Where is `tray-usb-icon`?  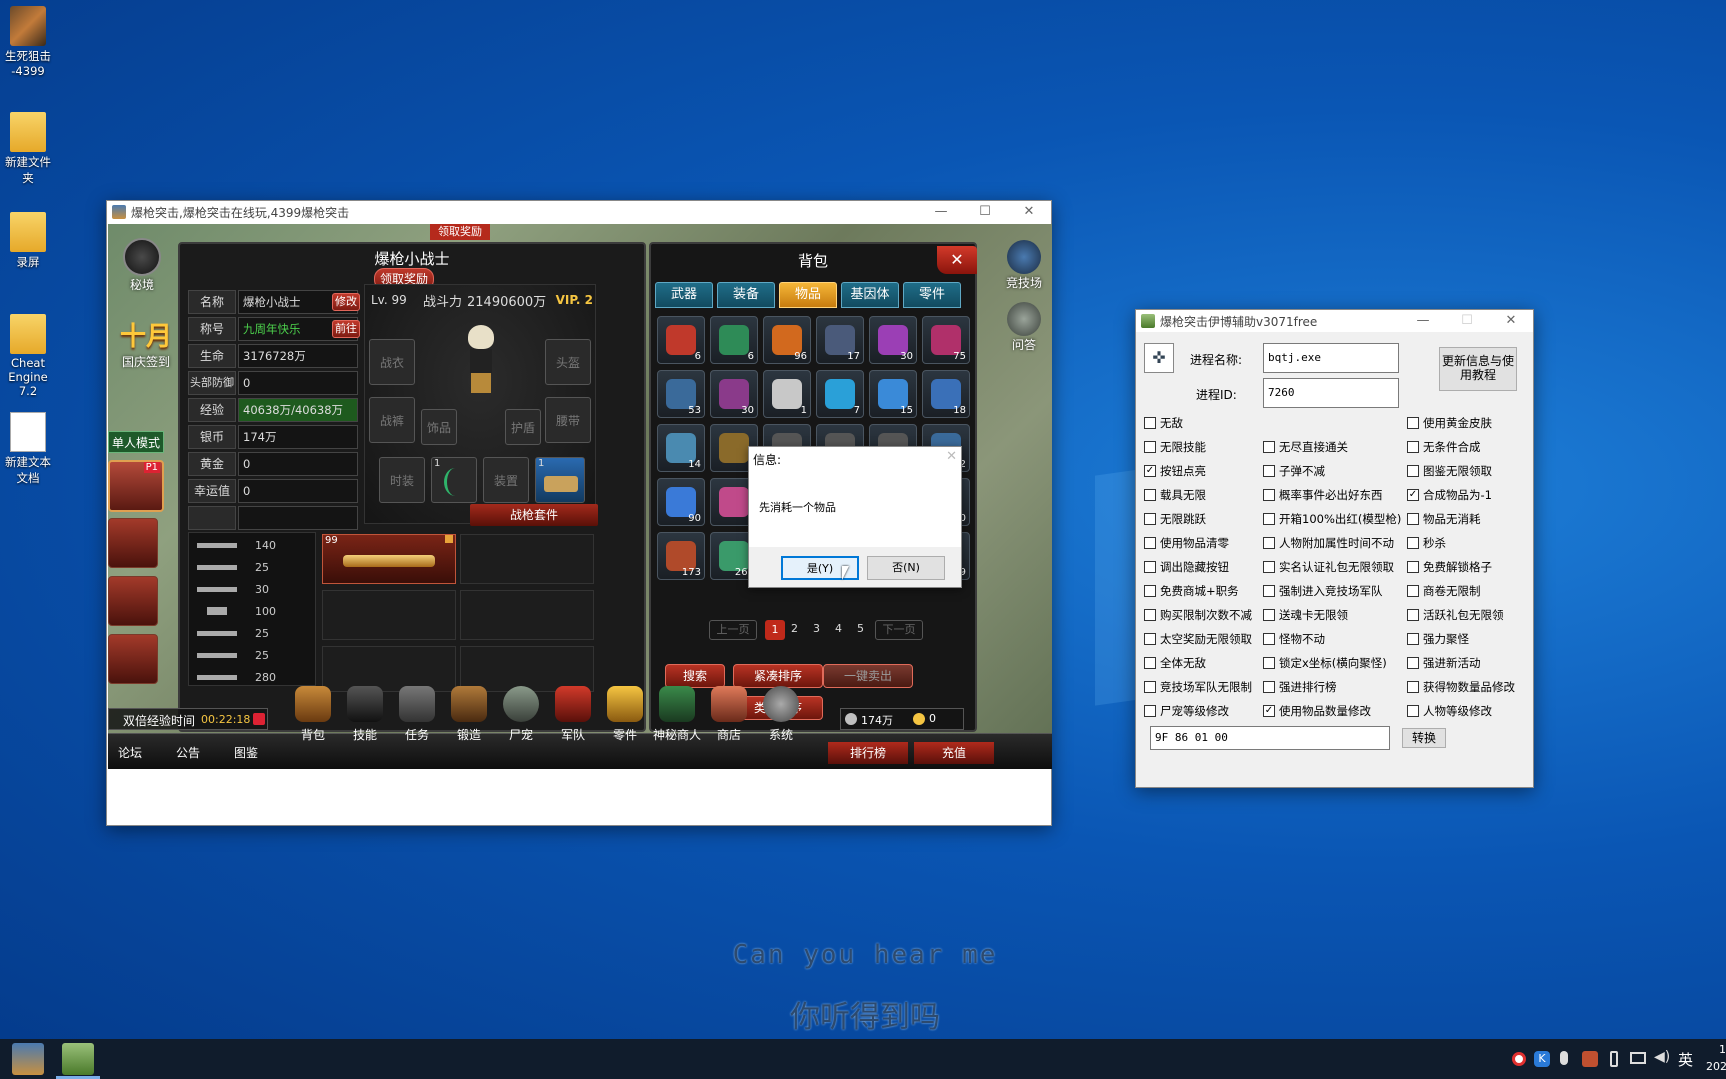 tray-usb-icon is located at coordinates (1614, 1059).